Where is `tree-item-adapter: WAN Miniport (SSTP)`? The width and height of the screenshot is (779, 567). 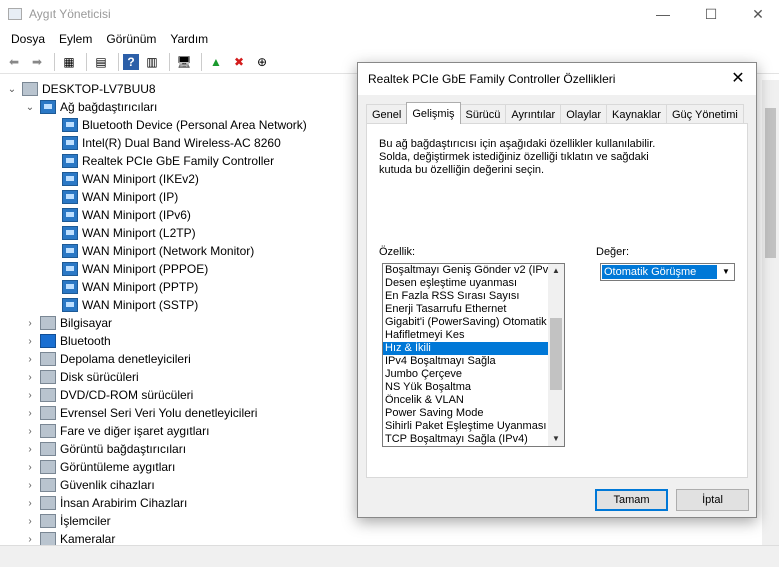
tree-item-adapter: WAN Miniport (SSTP) is located at coordinates (130, 305).